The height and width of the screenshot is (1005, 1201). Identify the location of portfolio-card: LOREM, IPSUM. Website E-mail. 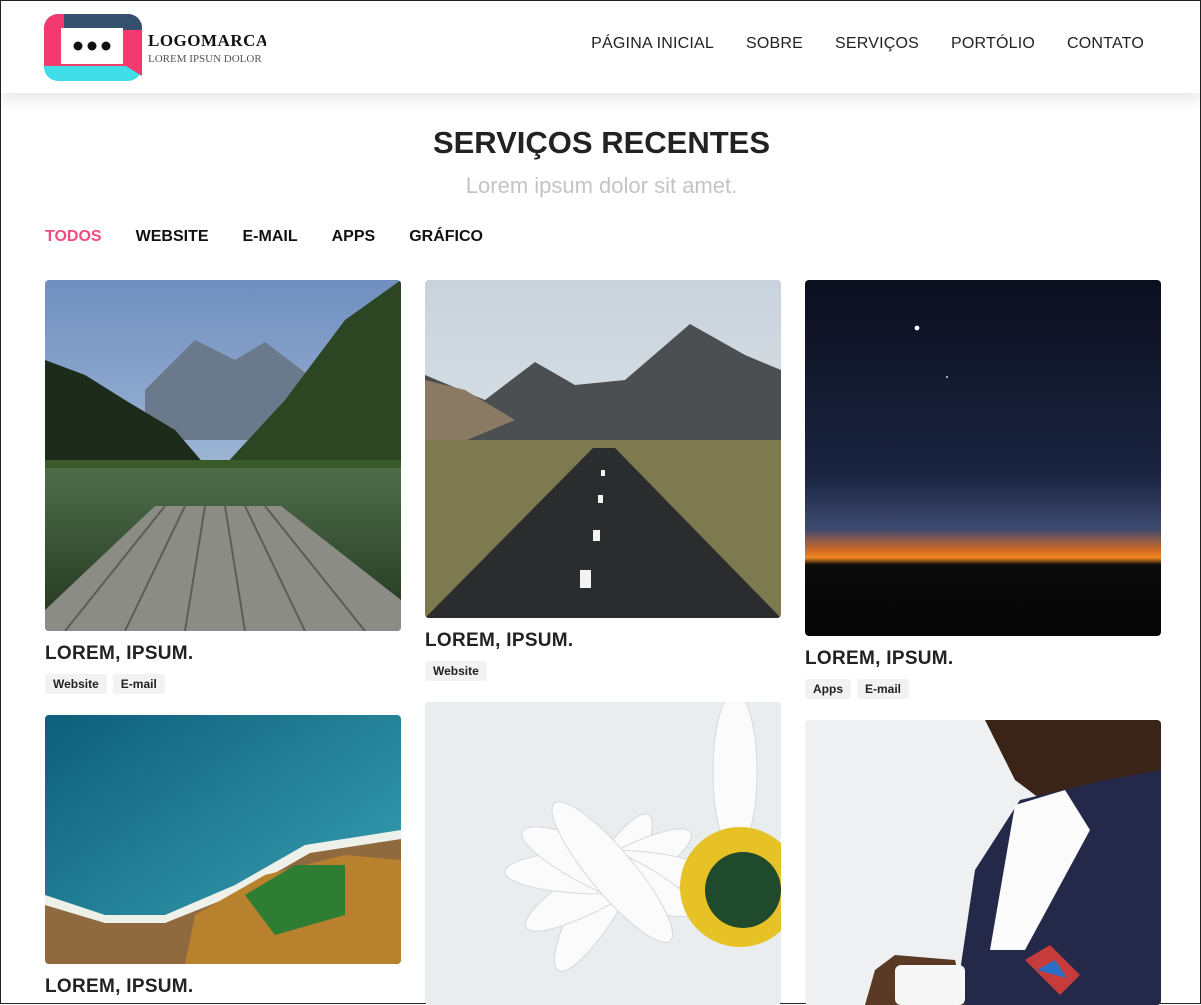
(223, 487).